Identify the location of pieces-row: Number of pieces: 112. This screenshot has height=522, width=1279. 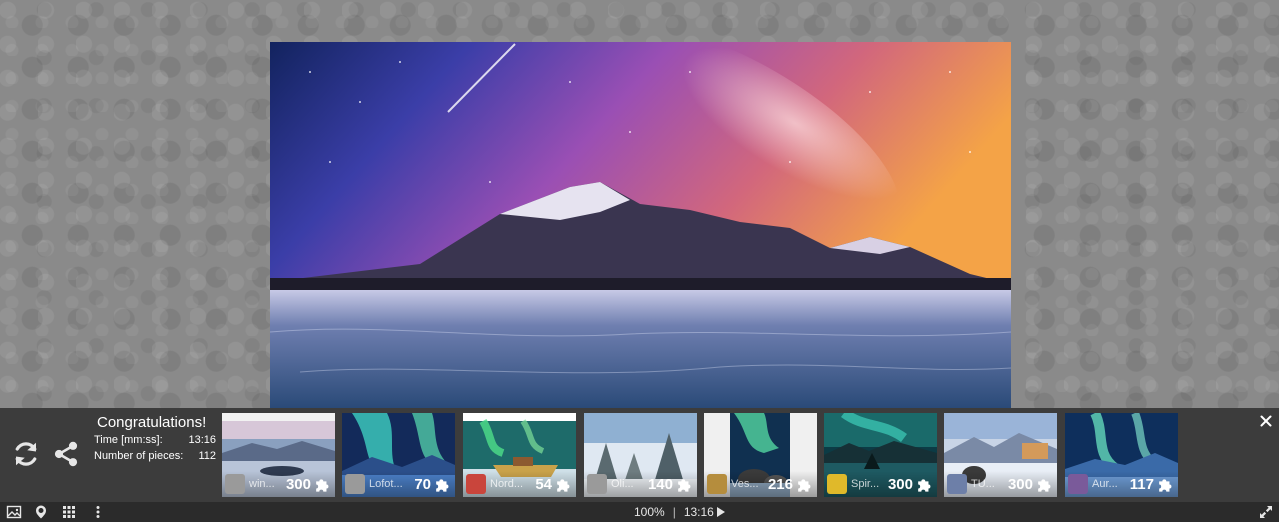
(155, 456).